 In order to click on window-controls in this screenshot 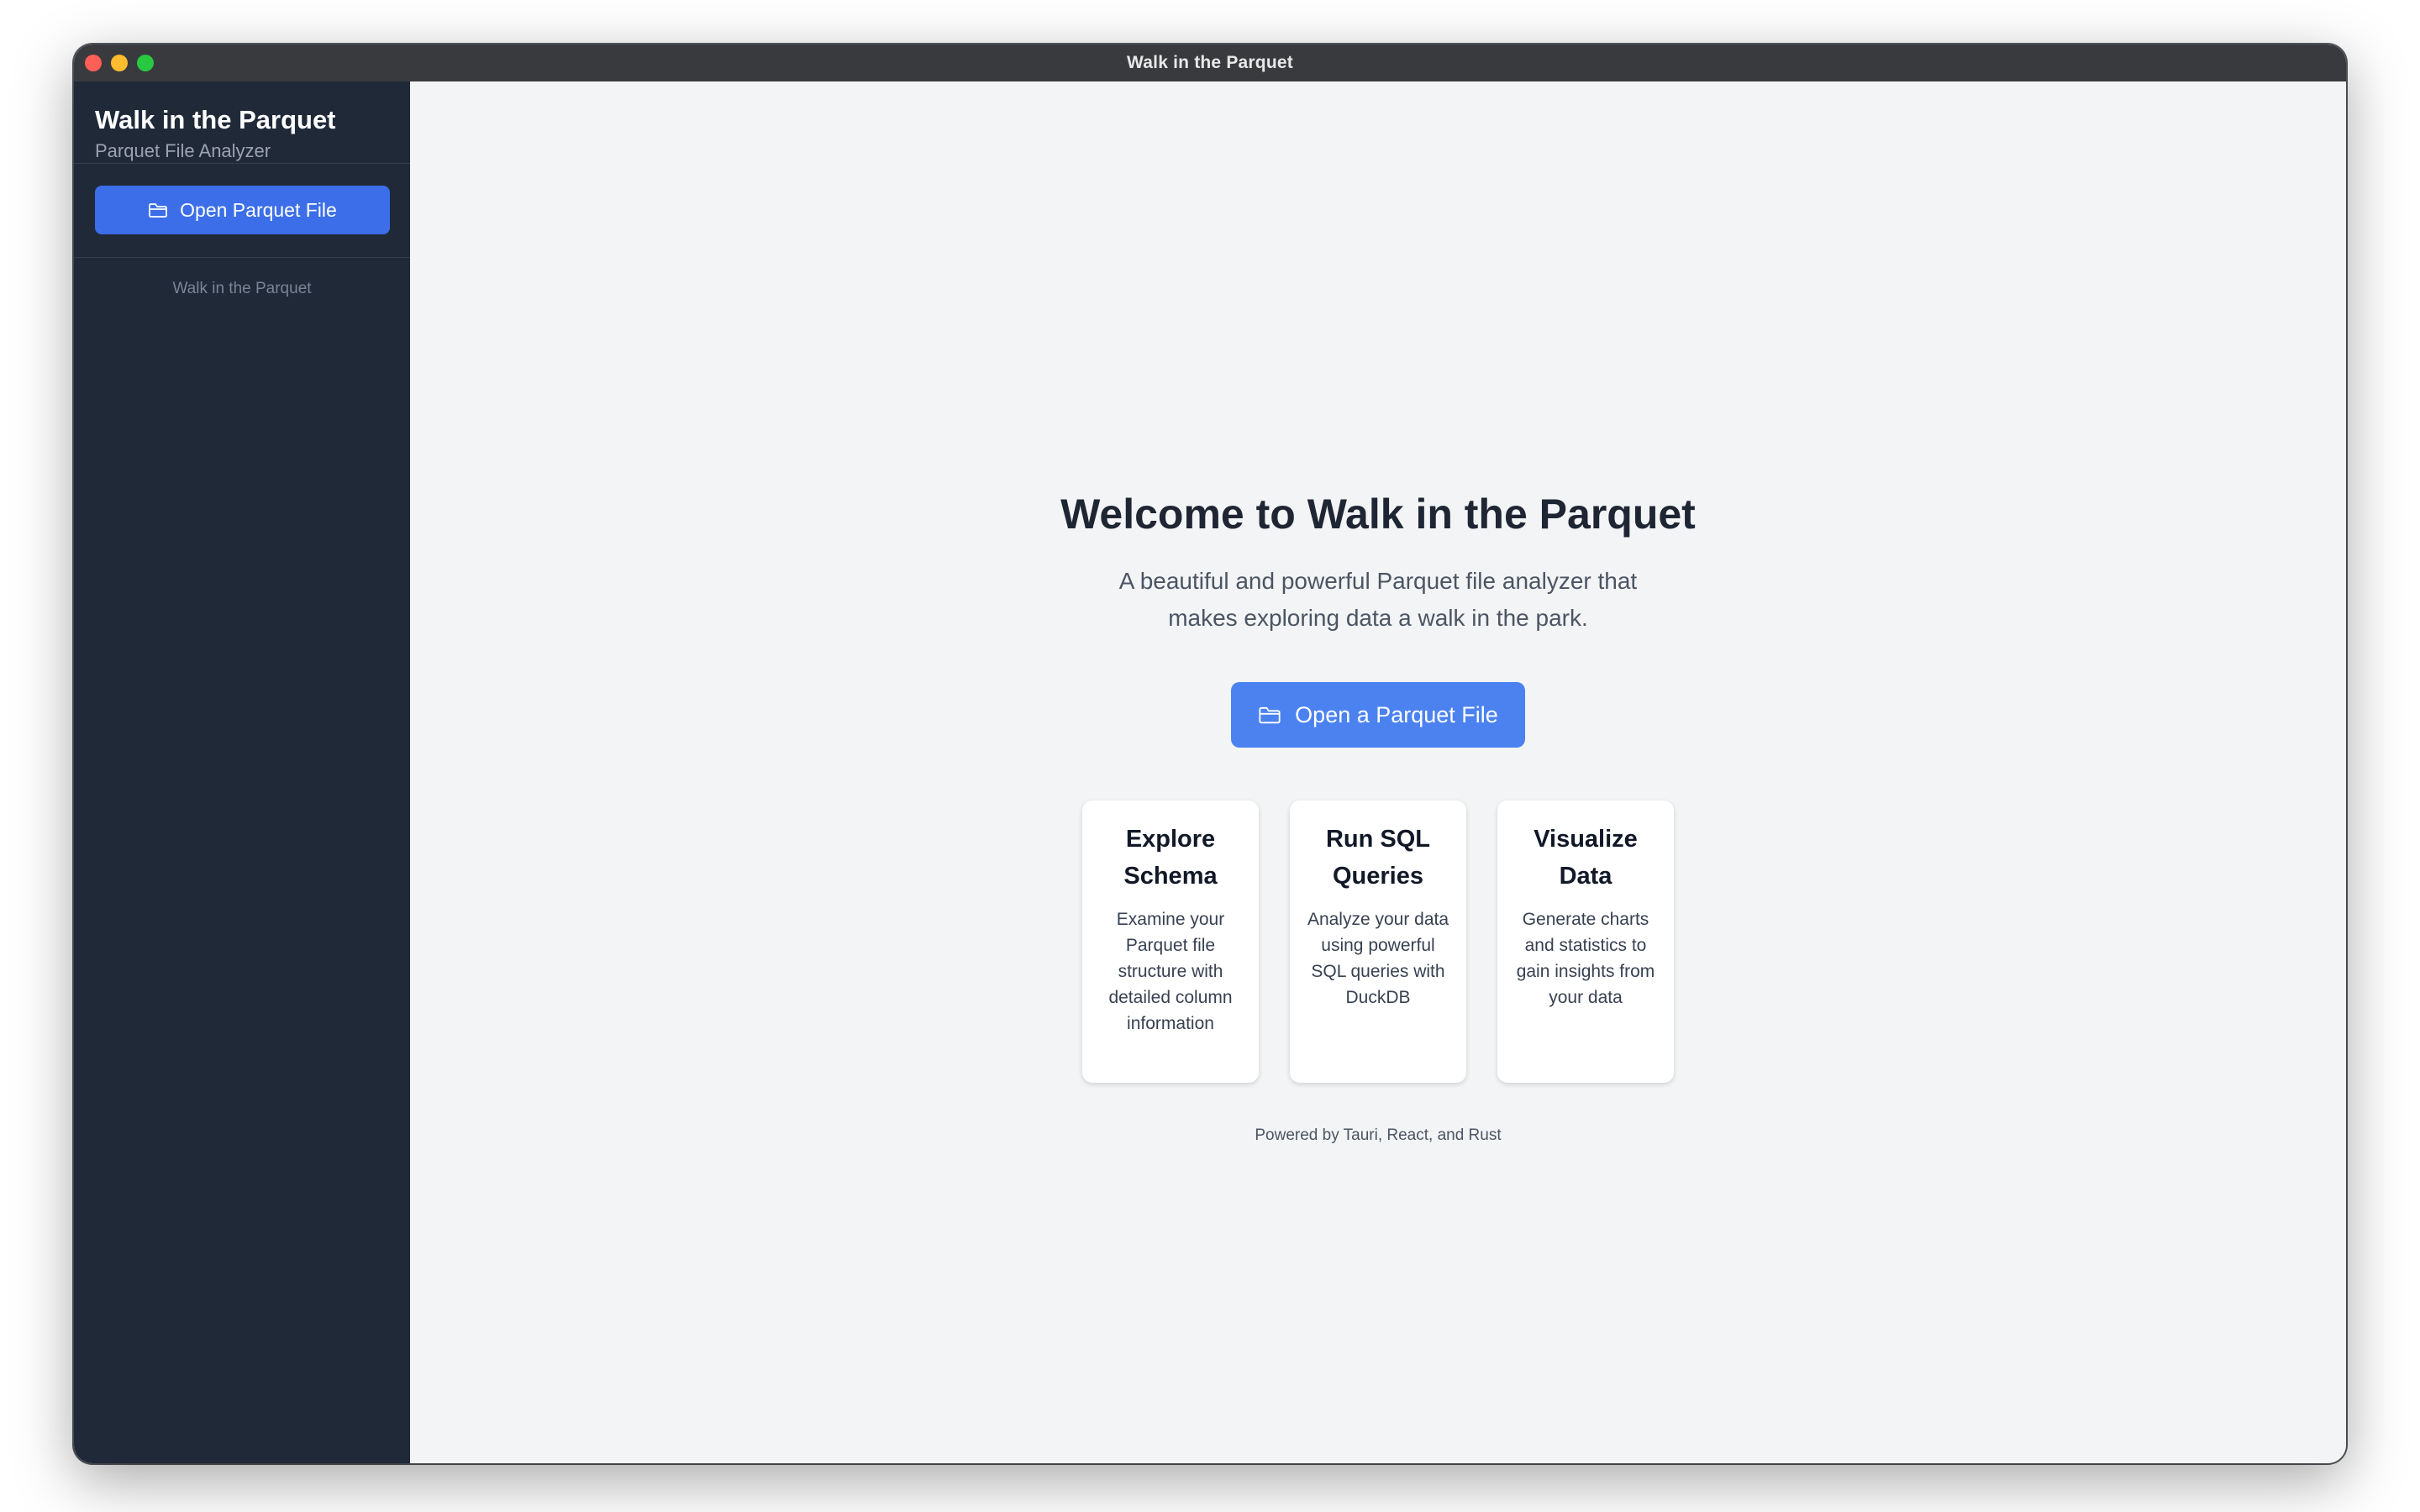, I will do `click(120, 63)`.